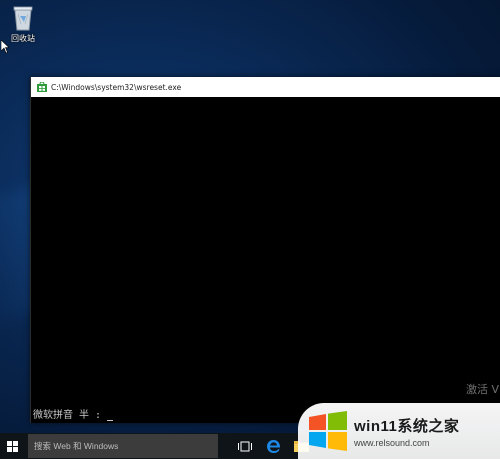 This screenshot has width=500, height=459. I want to click on recycle-bin-label: 回收站, so click(23, 38).